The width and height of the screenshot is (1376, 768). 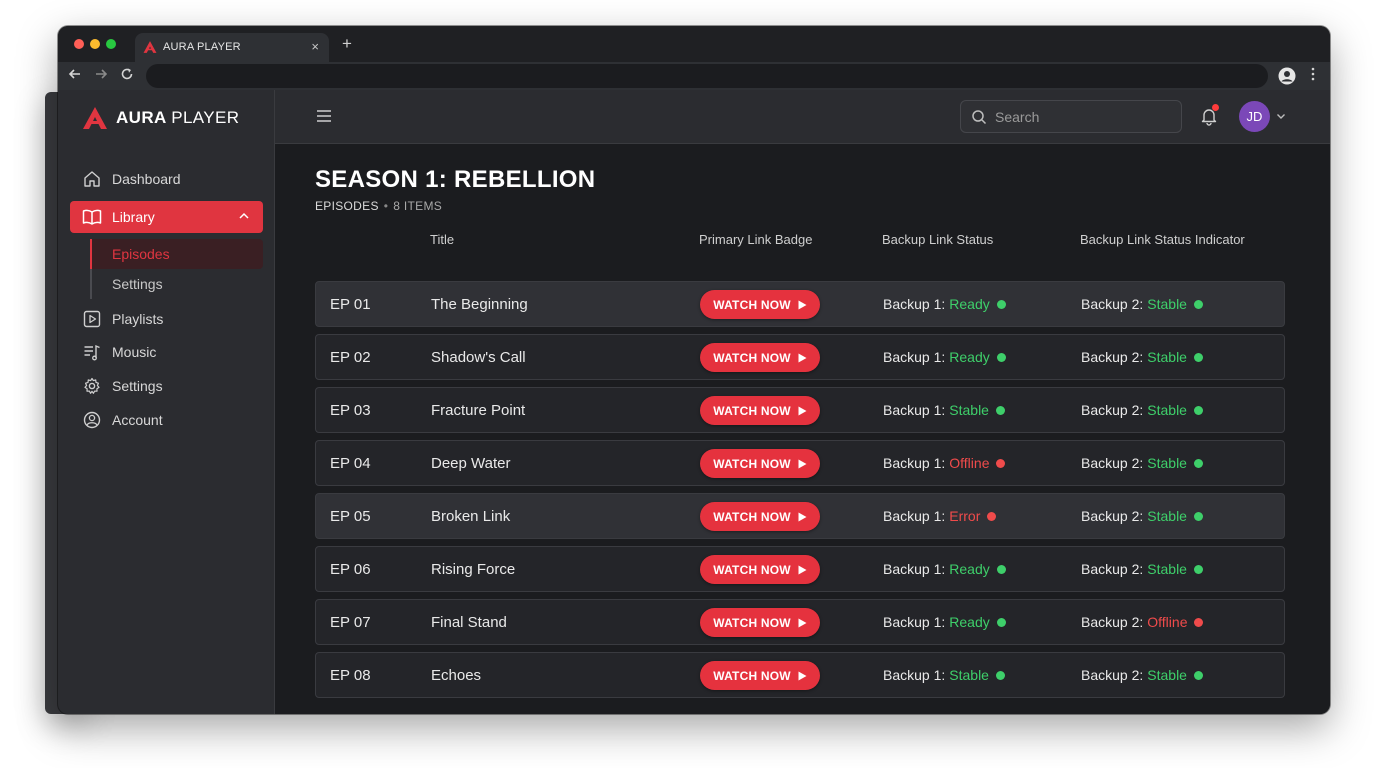 I want to click on reload-icon, so click(x=127, y=75).